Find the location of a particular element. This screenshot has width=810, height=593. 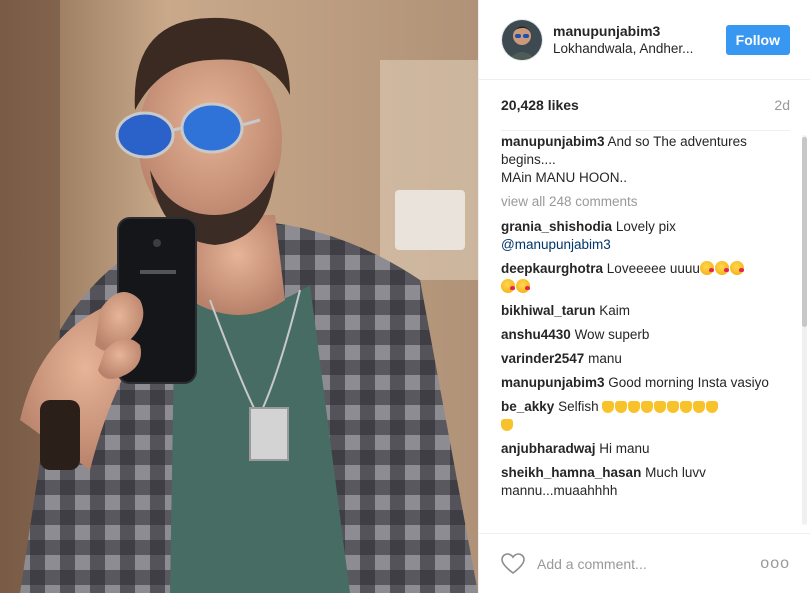

comment-item: anjubharadwaj Hi manu is located at coordinates (645, 449).